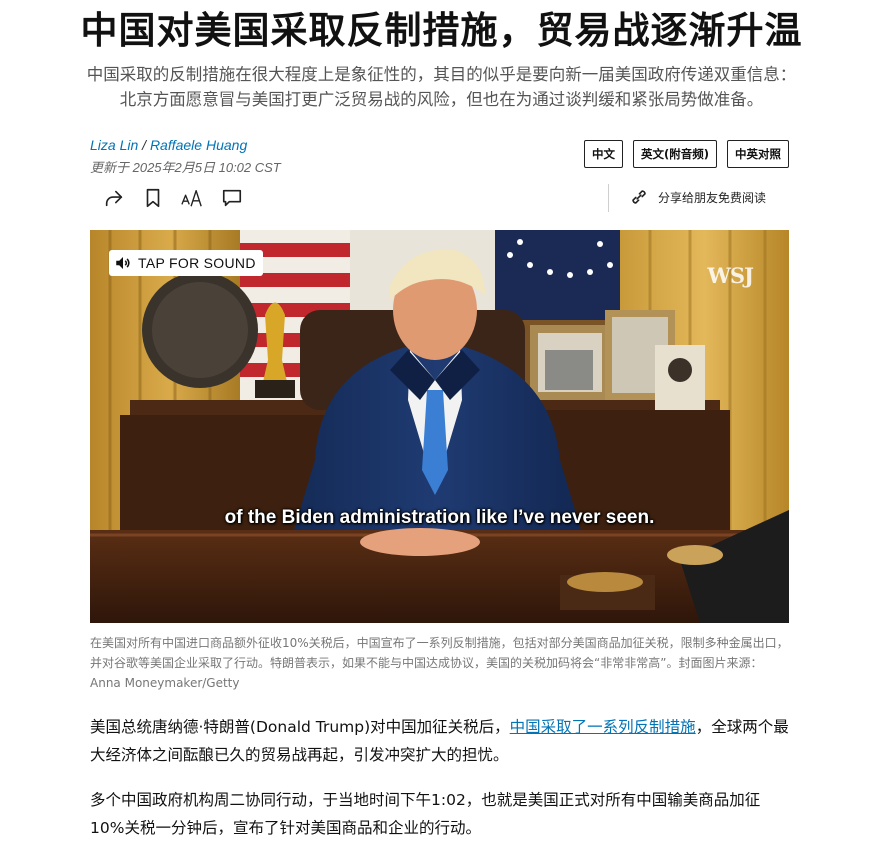  I want to click on share-free-label: 分享给朋友免费阅读, so click(712, 197).